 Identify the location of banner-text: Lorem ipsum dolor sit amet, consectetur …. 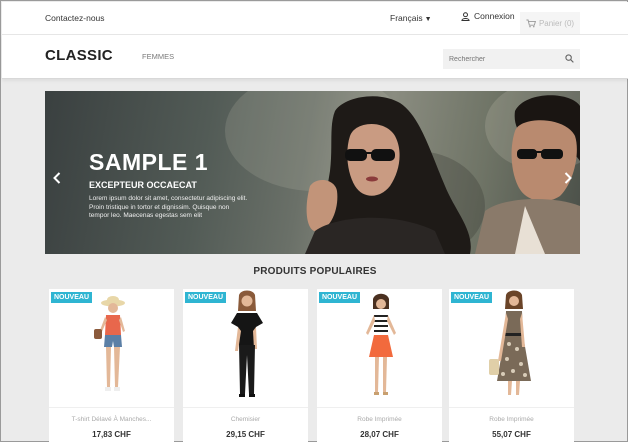
(168, 207).